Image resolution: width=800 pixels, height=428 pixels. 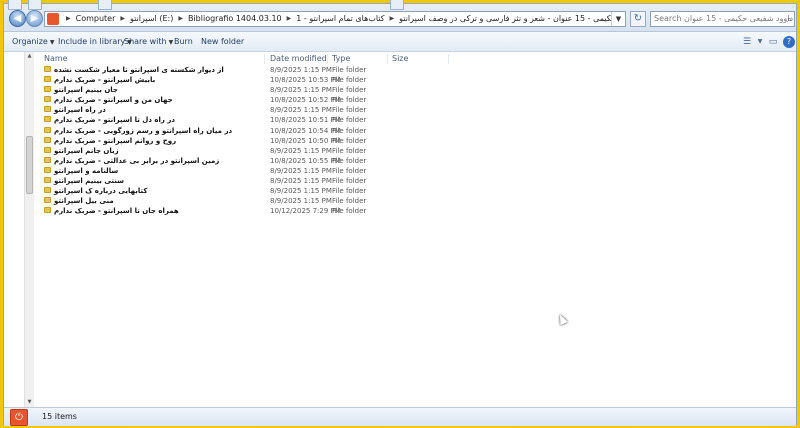 I want to click on file-name: روح و روانم اسپرانتو - ضربک ندارم, so click(x=115, y=141).